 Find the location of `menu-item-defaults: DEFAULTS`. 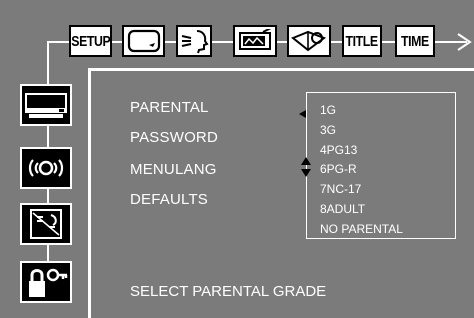

menu-item-defaults: DEFAULTS is located at coordinates (169, 199).